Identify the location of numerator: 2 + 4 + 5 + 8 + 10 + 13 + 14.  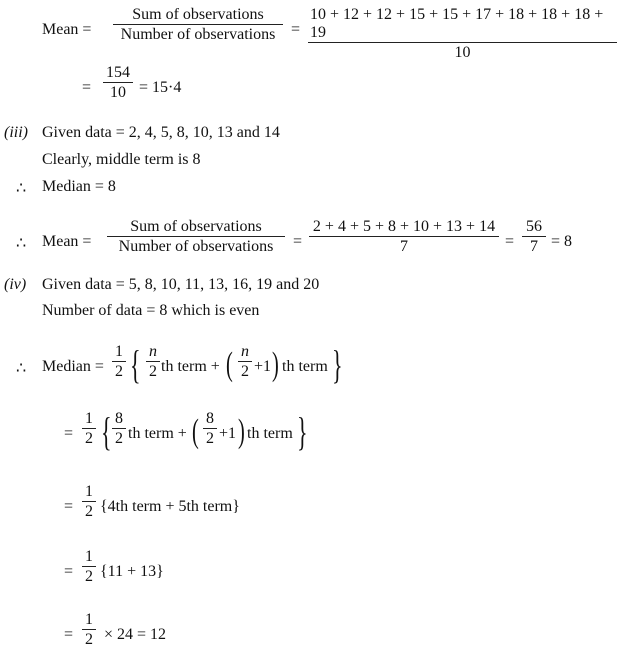
(404, 226).